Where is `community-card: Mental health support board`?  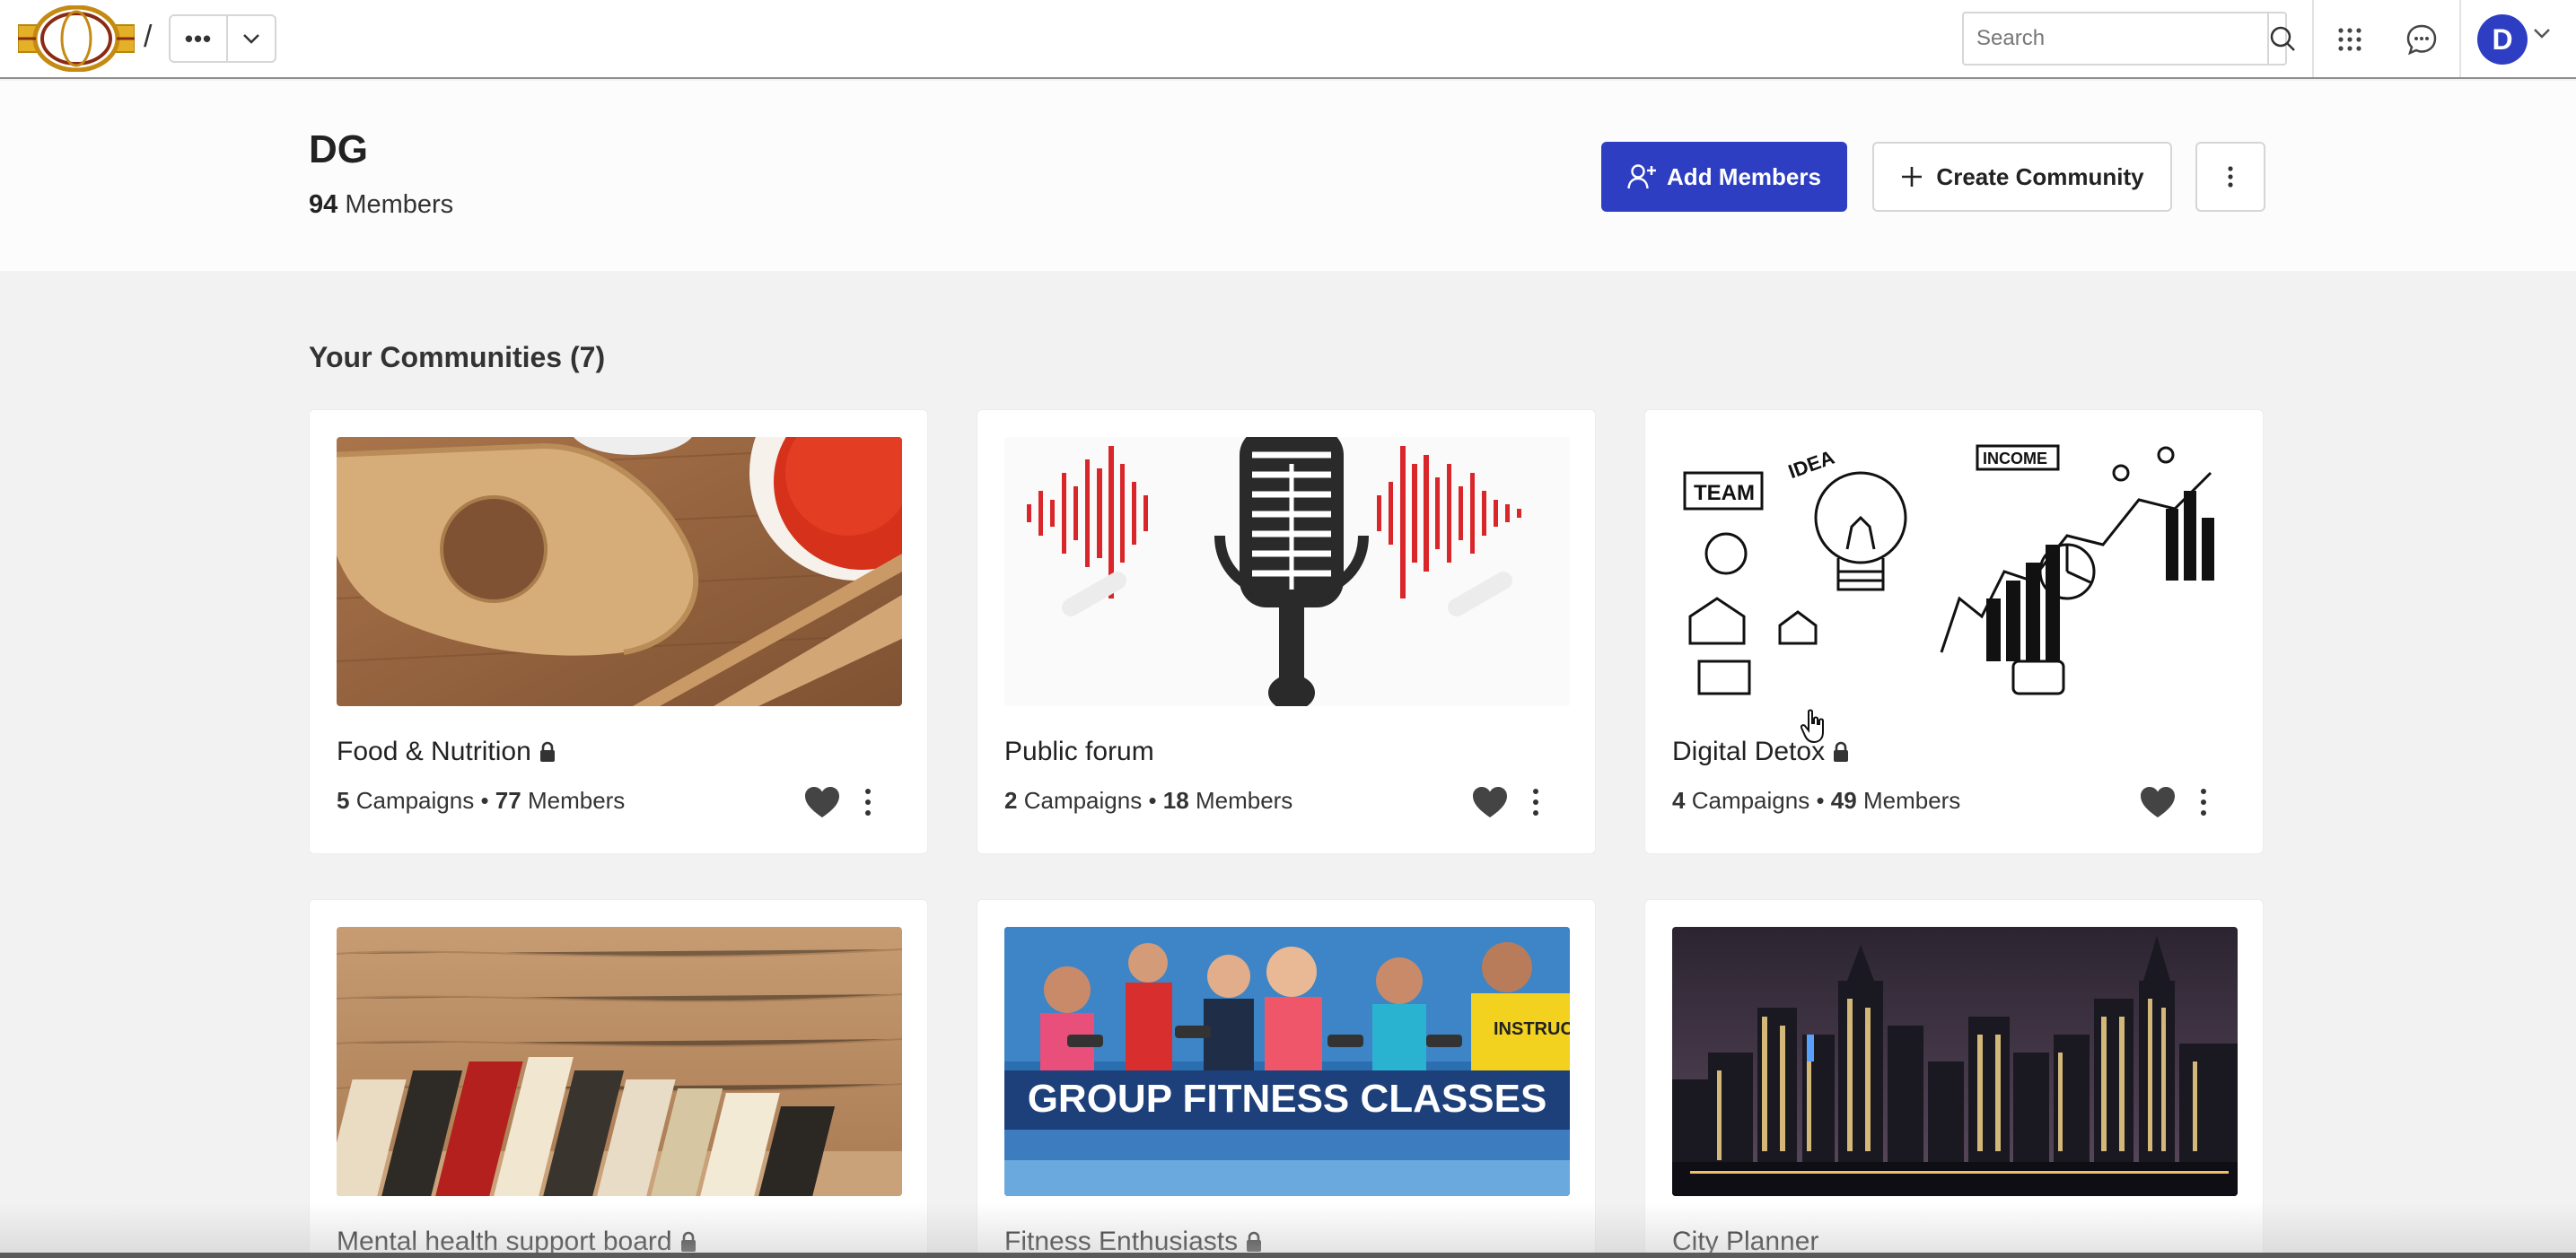
community-card: Mental health support board is located at coordinates (618, 1079).